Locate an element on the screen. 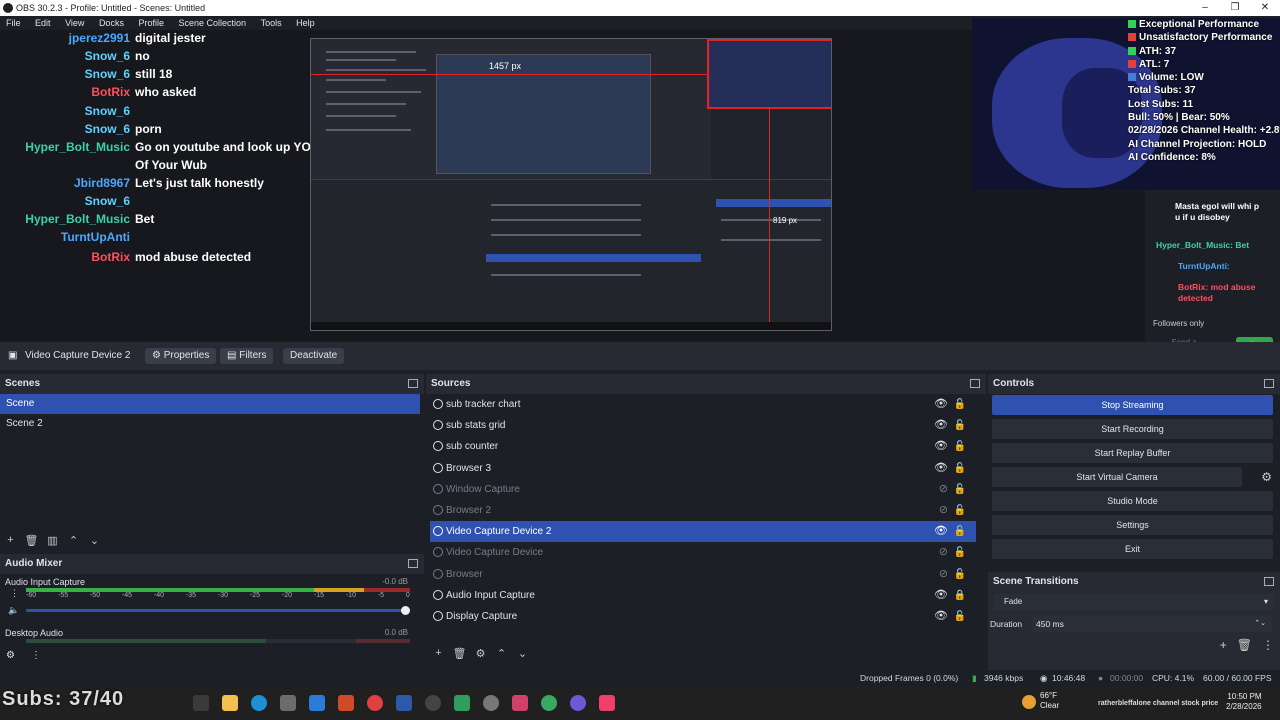  mixer-settings-icon: ⚙ is located at coordinates (10, 655).